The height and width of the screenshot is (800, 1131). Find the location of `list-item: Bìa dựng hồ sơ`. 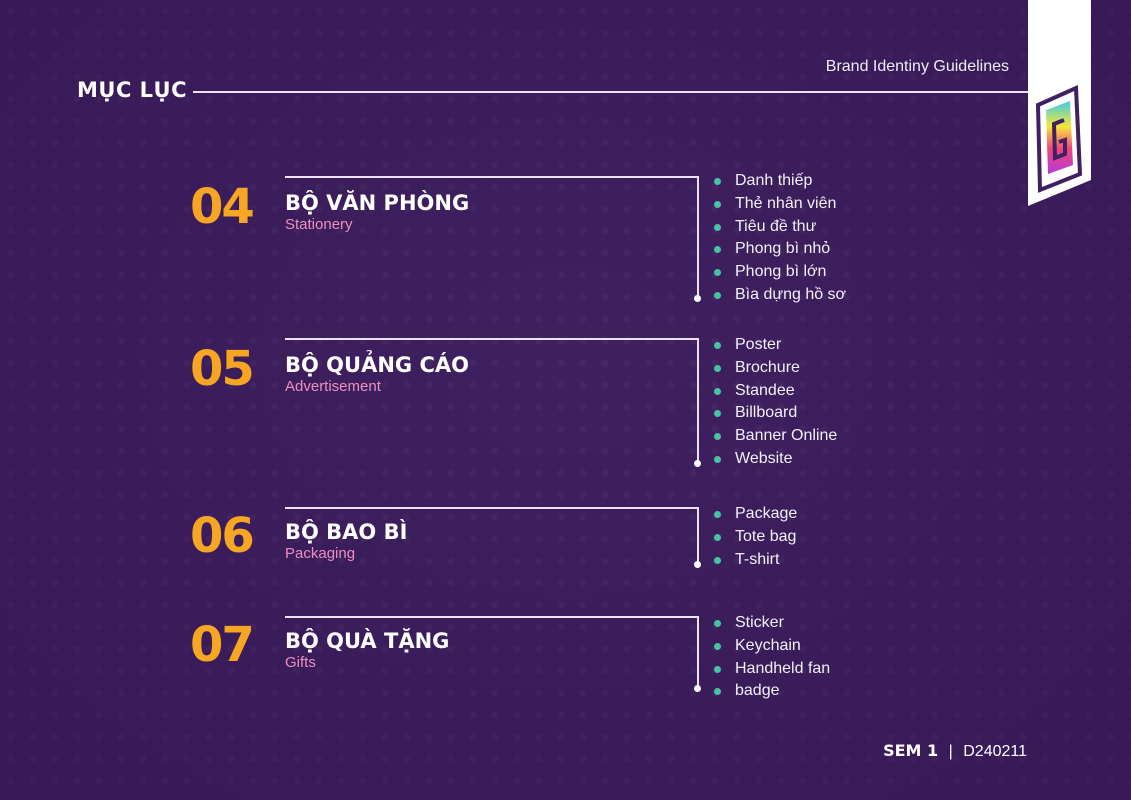

list-item: Bìa dựng hồ sơ is located at coordinates (780, 295).